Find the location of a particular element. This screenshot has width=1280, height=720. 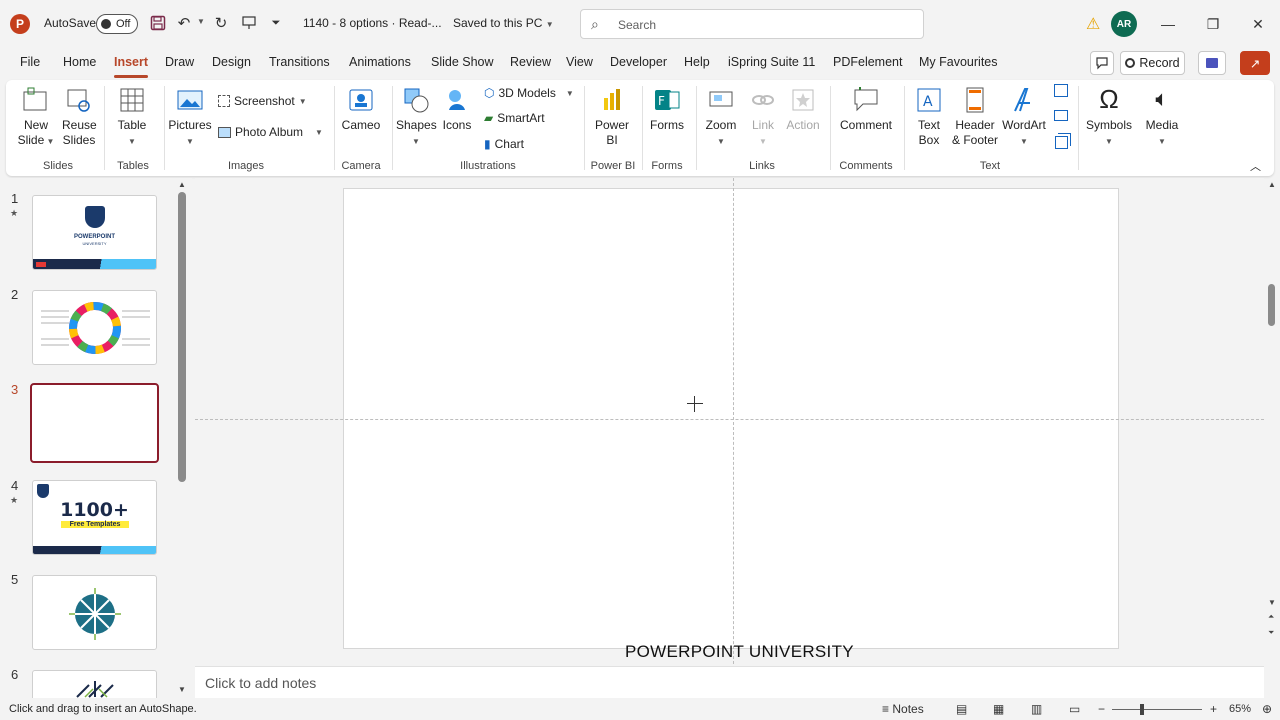

restore-icon: ❐ is located at coordinates (1213, 24).